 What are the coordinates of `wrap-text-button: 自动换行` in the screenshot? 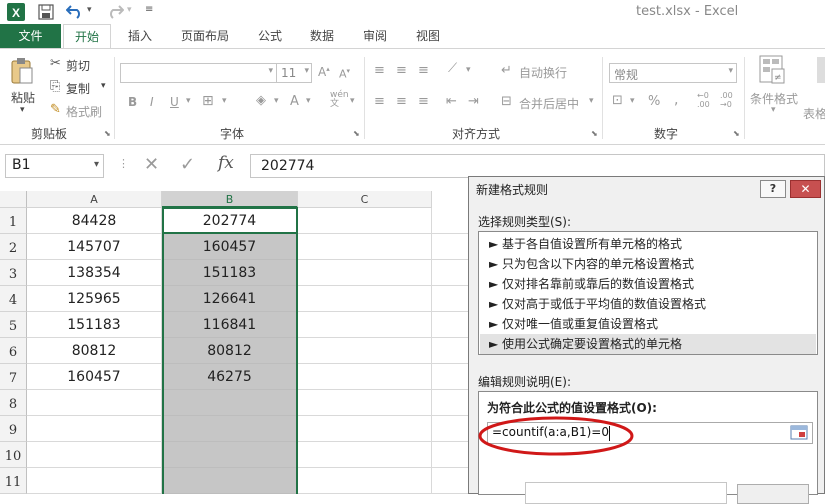 It's located at (543, 72).